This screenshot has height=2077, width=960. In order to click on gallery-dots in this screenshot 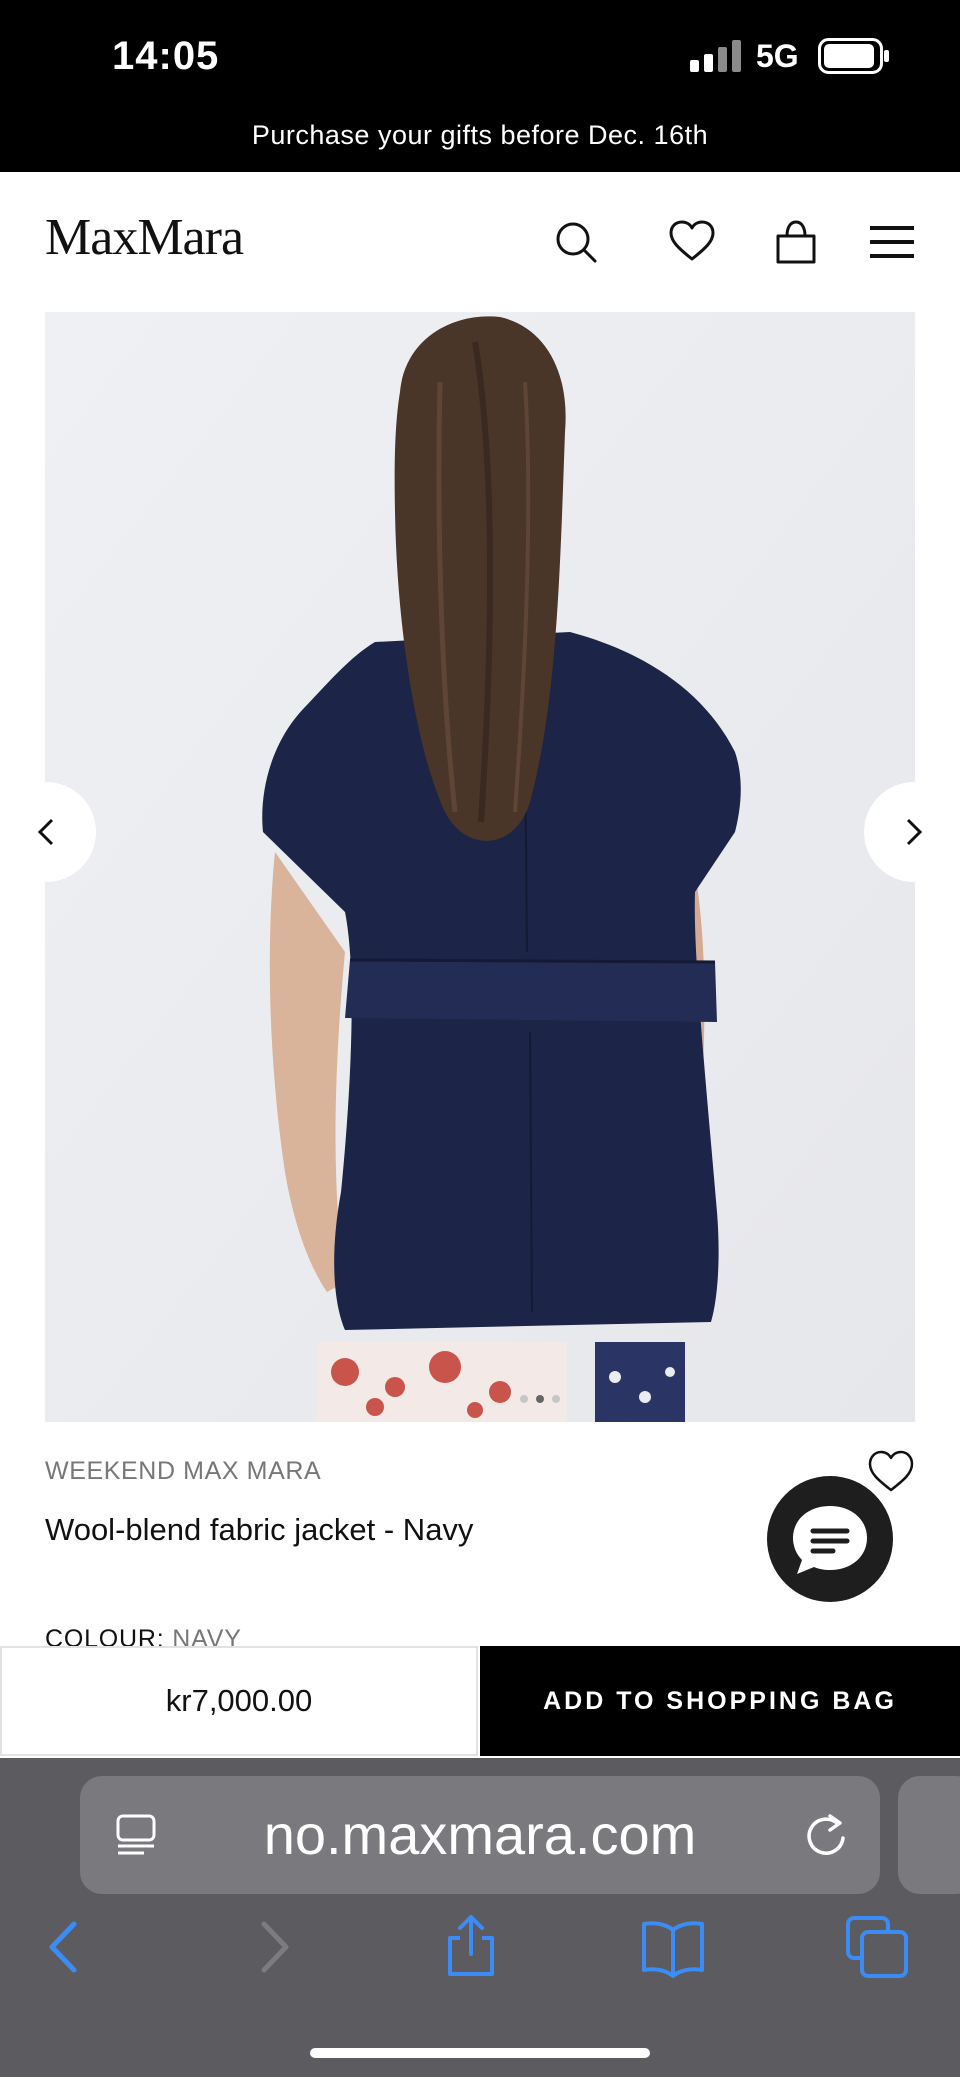, I will do `click(544, 1399)`.